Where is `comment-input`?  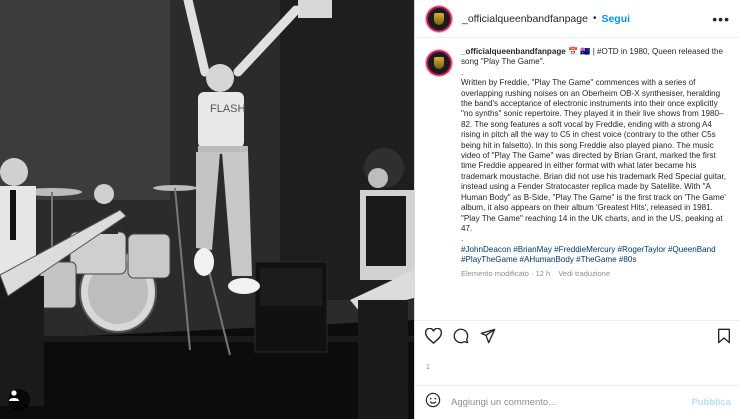 comment-input is located at coordinates (561, 402).